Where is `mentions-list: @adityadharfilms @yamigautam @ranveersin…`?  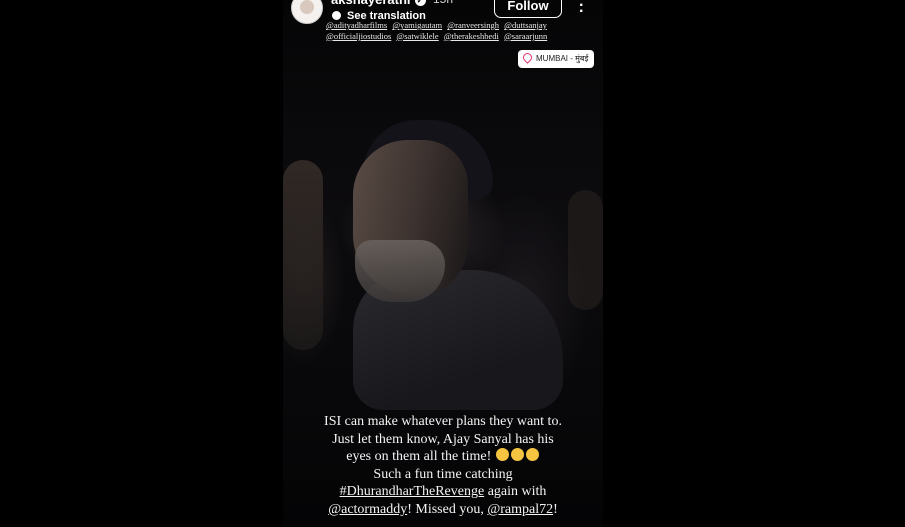 mentions-list: @adityadharfilms @yamigautam @ranveersin… is located at coordinates (448, 30).